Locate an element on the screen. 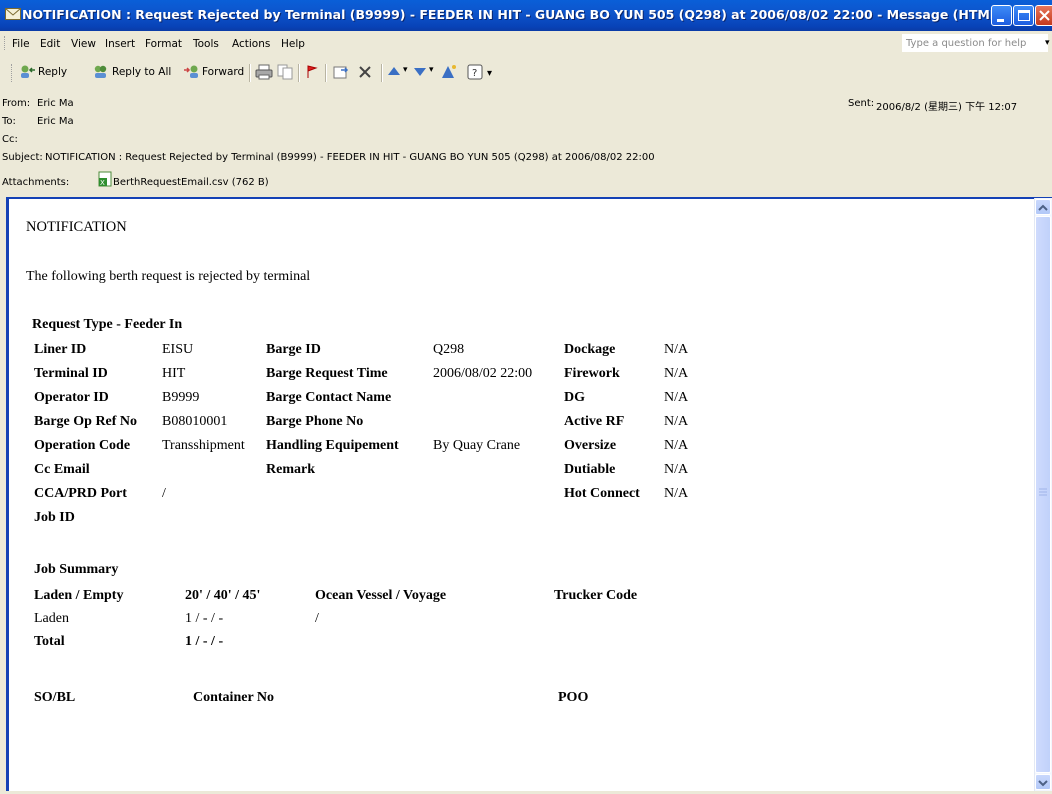 The image size is (1052, 794). menu-help: Help is located at coordinates (293, 44).